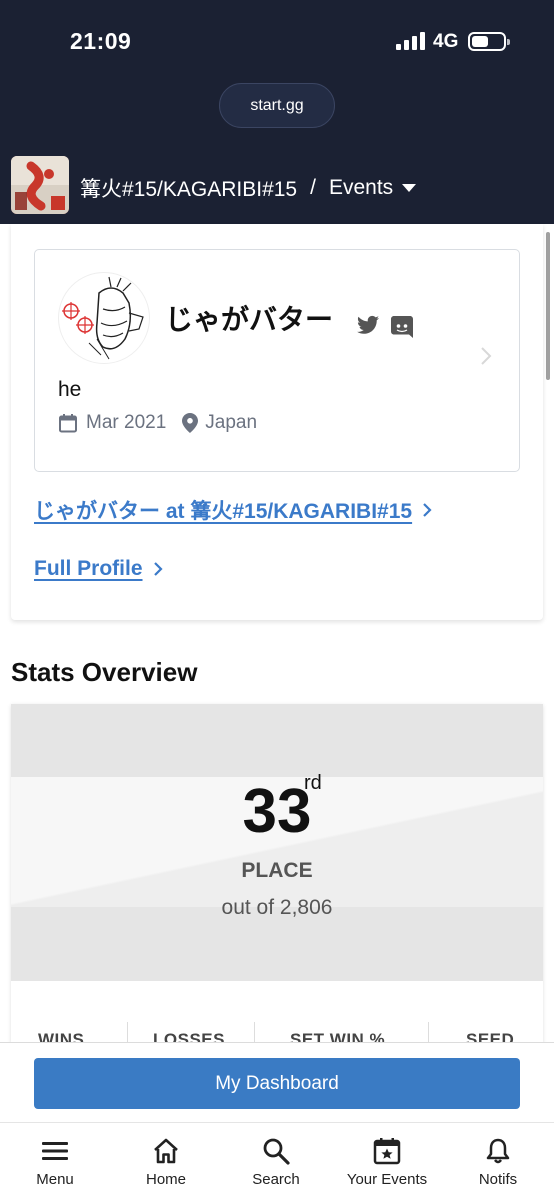 Image resolution: width=554 pixels, height=1200 pixels. Describe the element at coordinates (70, 389) in the screenshot. I see `player-bio: he` at that location.